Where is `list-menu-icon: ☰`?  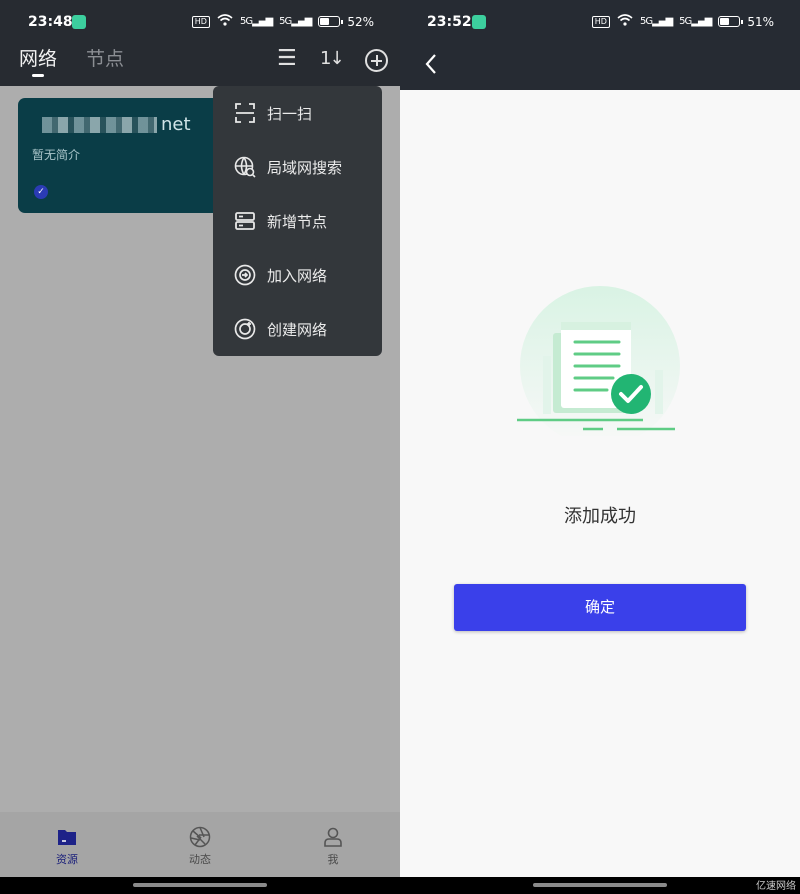
list-menu-icon: ☰ is located at coordinates (287, 59).